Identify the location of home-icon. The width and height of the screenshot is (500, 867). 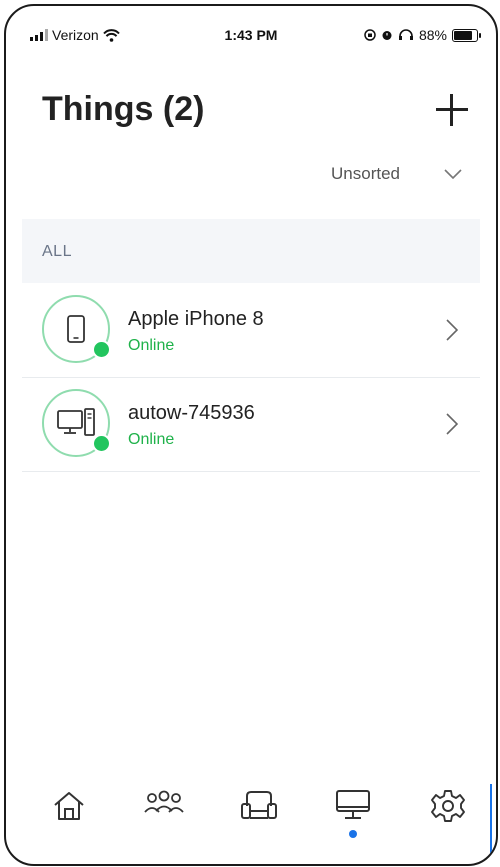
(69, 806).